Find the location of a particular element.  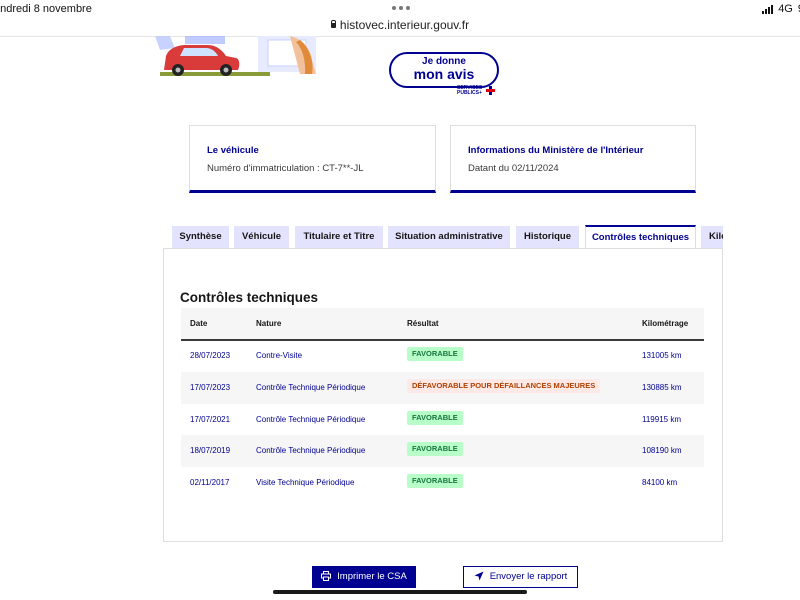

url-bar: histovec.interieur.gouv.fr is located at coordinates (400, 25).